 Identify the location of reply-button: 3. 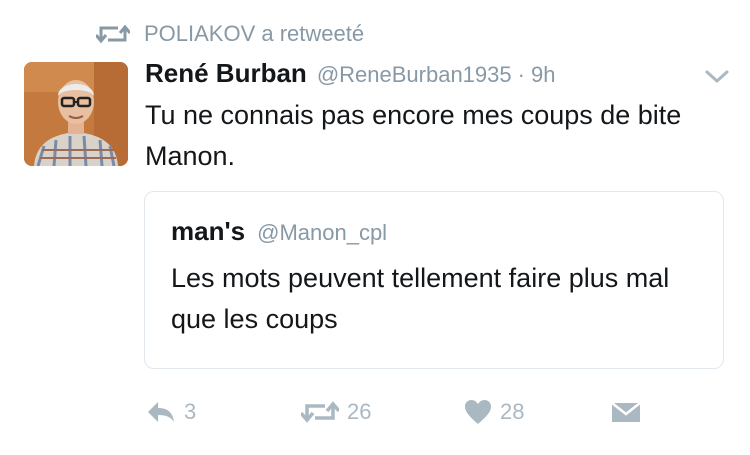
(171, 412).